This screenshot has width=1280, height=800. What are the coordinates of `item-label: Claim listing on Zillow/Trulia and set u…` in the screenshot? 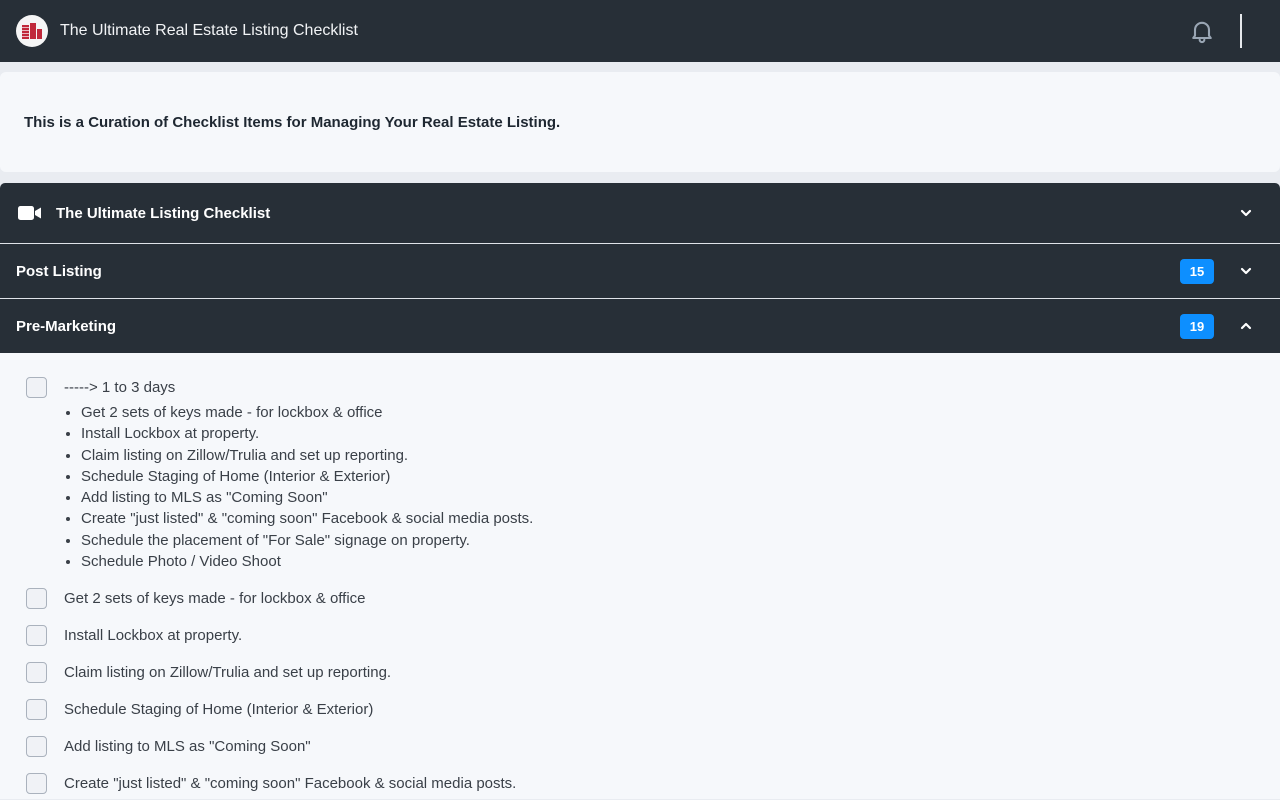 It's located at (228, 673).